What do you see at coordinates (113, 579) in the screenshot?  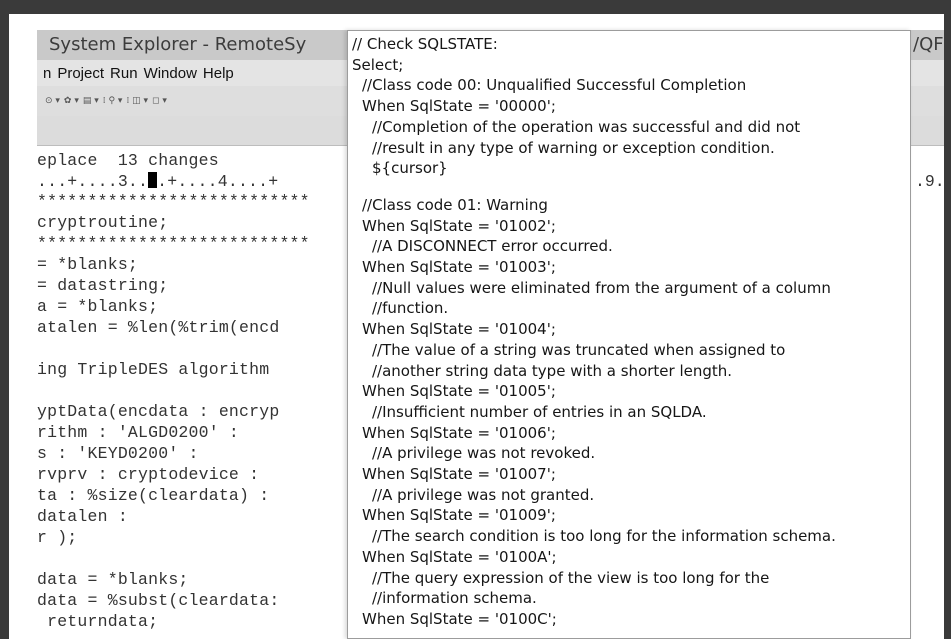 I see `code-line: data = *blanks;` at bounding box center [113, 579].